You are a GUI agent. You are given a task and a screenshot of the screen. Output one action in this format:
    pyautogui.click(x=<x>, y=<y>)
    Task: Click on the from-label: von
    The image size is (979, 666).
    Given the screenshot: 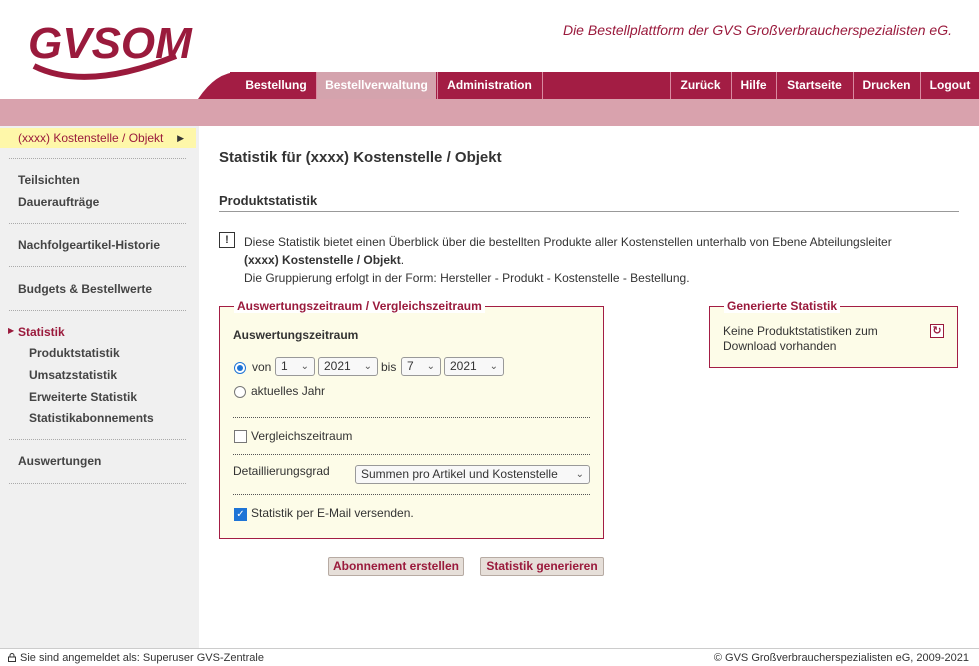 What is the action you would take?
    pyautogui.click(x=262, y=367)
    